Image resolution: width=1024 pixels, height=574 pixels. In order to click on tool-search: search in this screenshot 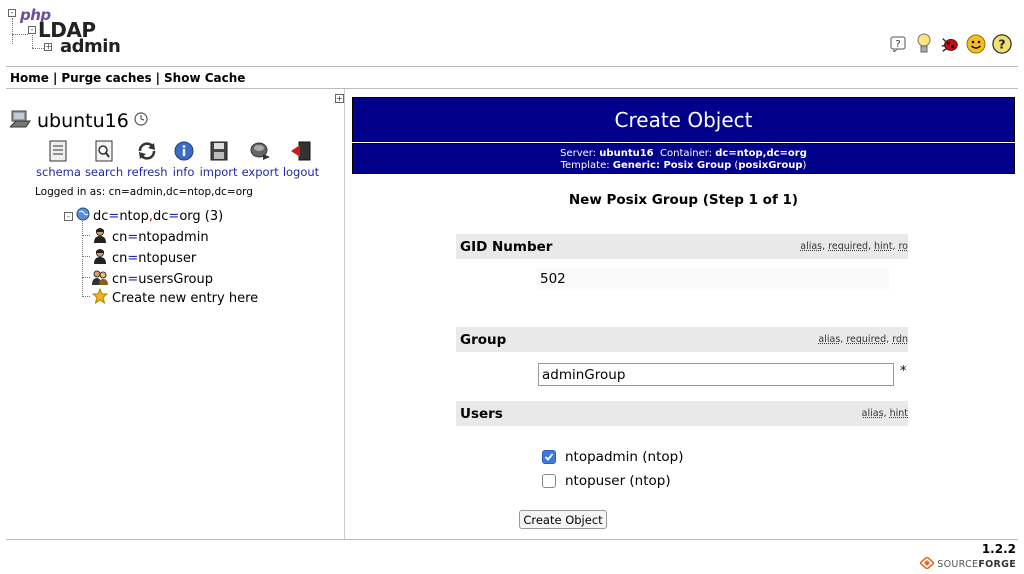, I will do `click(104, 159)`.